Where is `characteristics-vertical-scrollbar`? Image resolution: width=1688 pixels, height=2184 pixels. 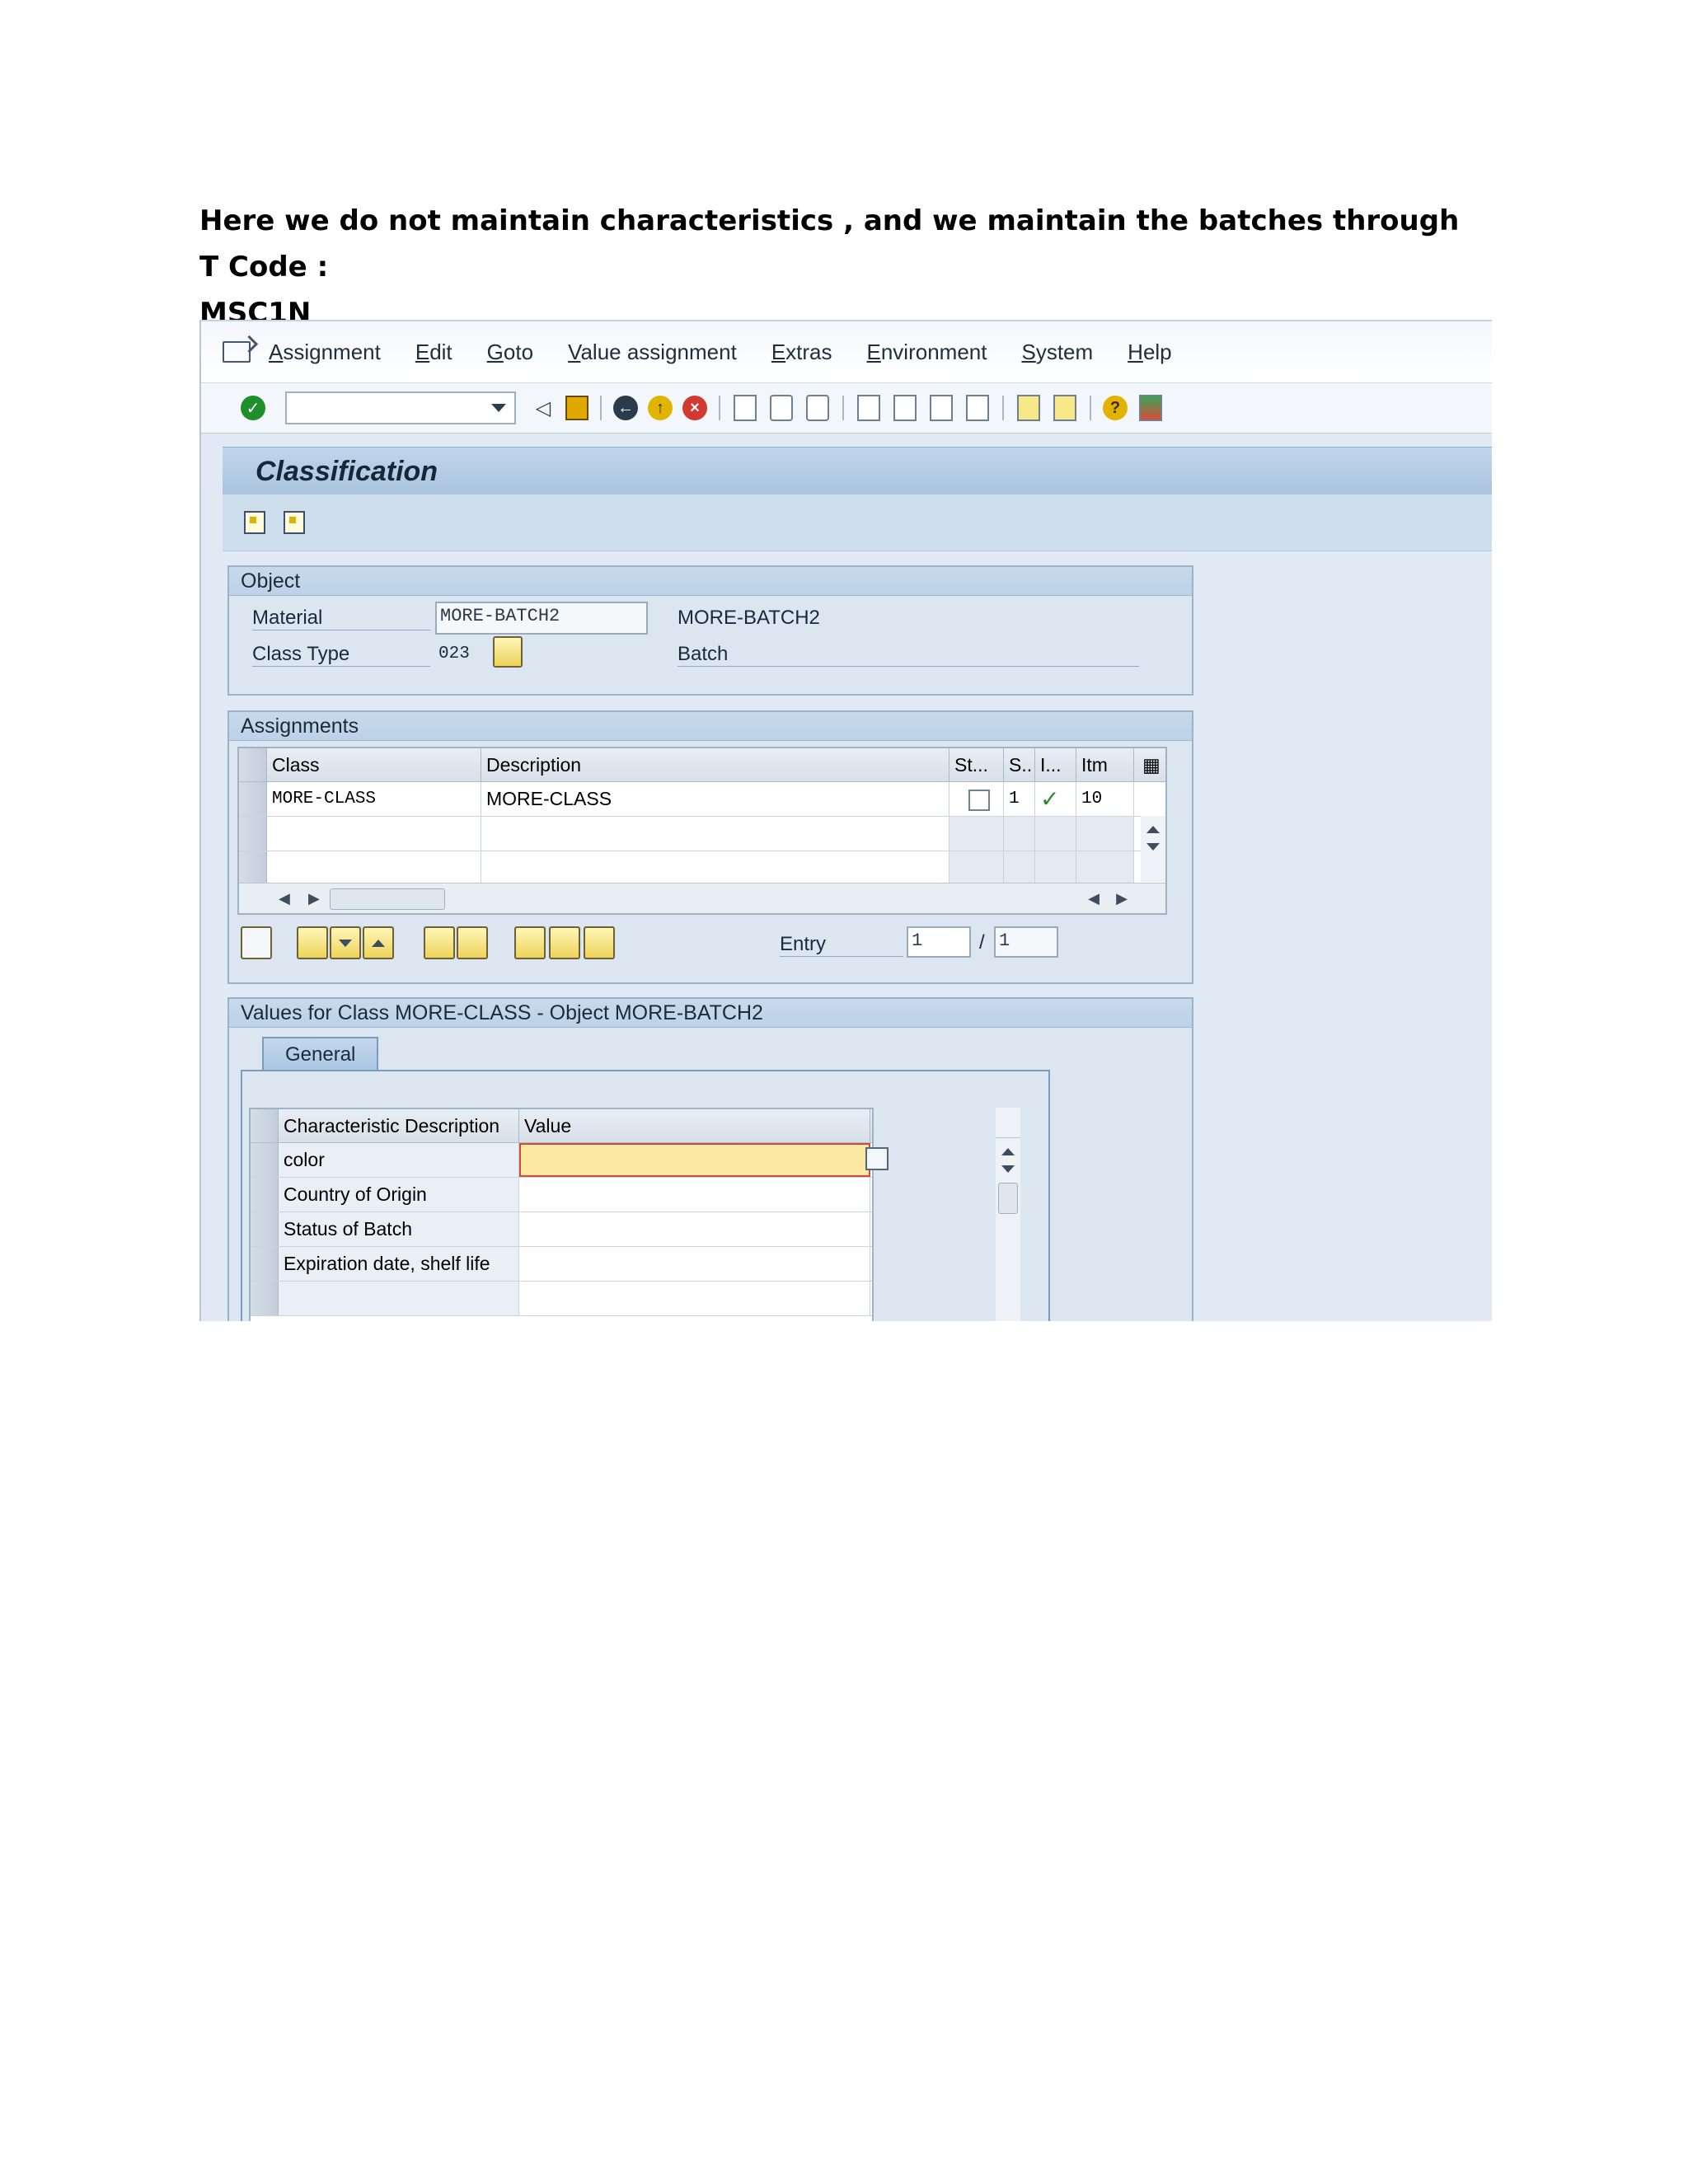 characteristics-vertical-scrollbar is located at coordinates (1008, 1214).